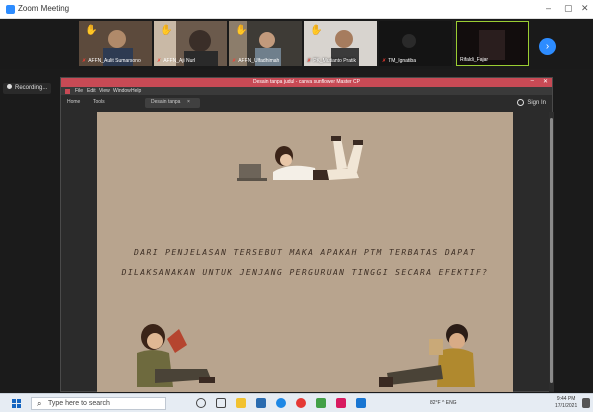 This screenshot has width=593, height=412. I want to click on menu-item-window: Window, so click(122, 91).